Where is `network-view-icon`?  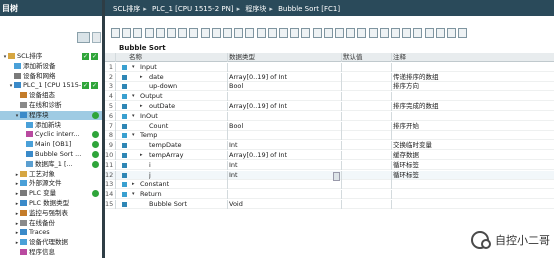
network-view-icon is located at coordinates (384, 33).